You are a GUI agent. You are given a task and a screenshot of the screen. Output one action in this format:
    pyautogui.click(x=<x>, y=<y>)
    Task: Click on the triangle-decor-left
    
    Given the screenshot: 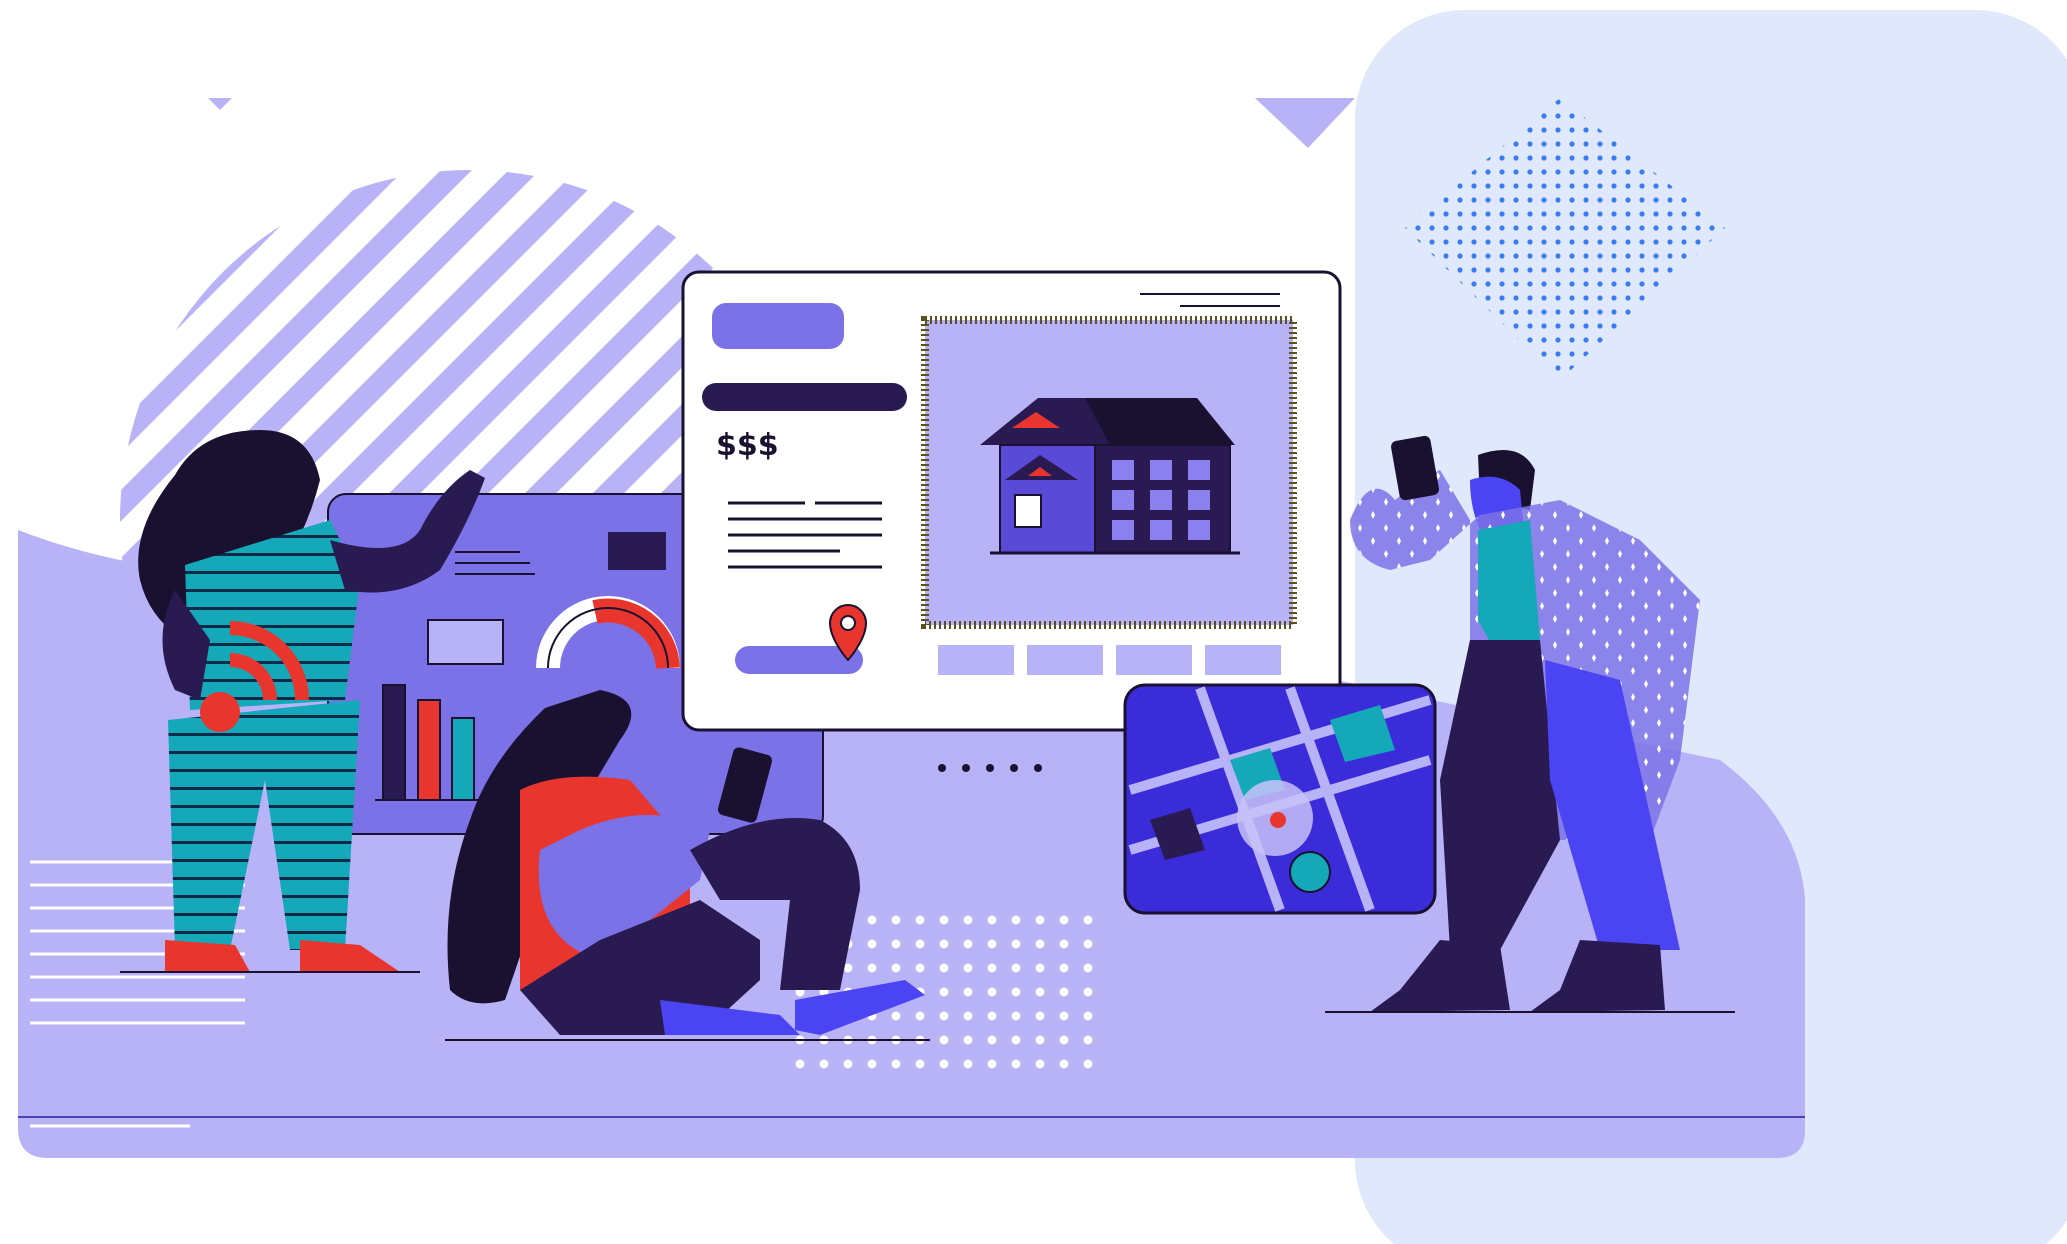 What is the action you would take?
    pyautogui.click(x=220, y=104)
    